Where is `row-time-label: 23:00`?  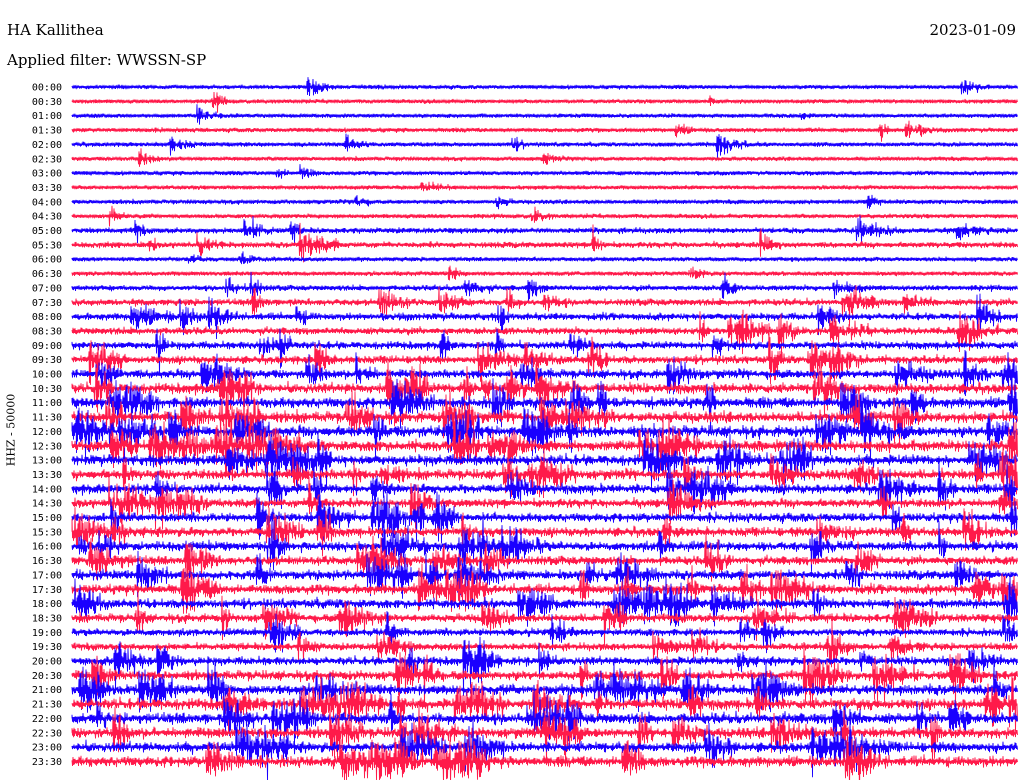 row-time-label: 23:00 is located at coordinates (47, 748).